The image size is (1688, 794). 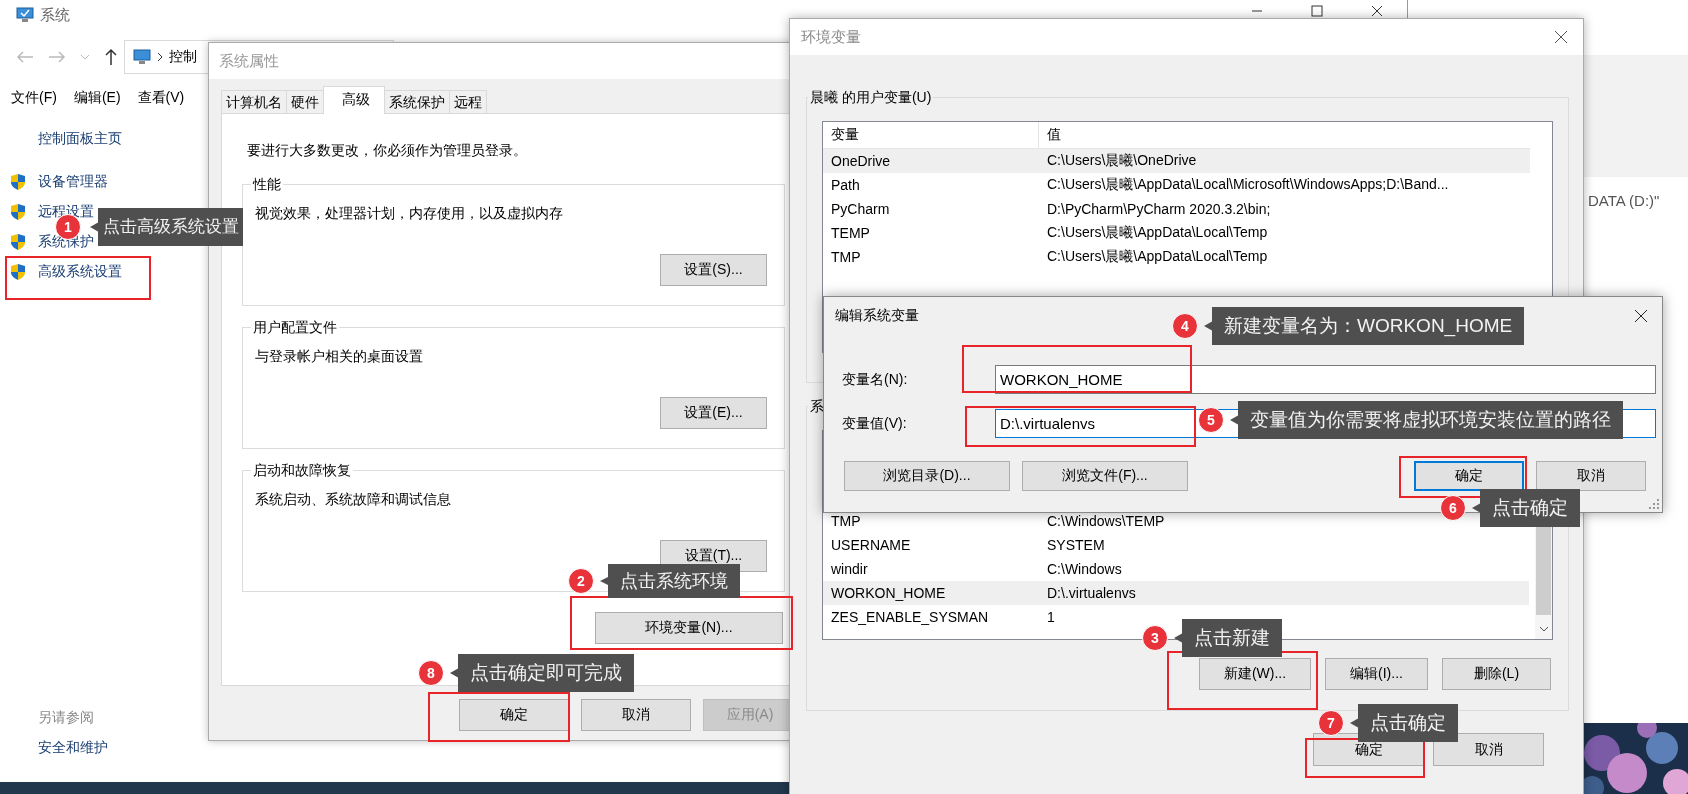 I want to click on table-cell-text: Path, so click(x=845, y=185).